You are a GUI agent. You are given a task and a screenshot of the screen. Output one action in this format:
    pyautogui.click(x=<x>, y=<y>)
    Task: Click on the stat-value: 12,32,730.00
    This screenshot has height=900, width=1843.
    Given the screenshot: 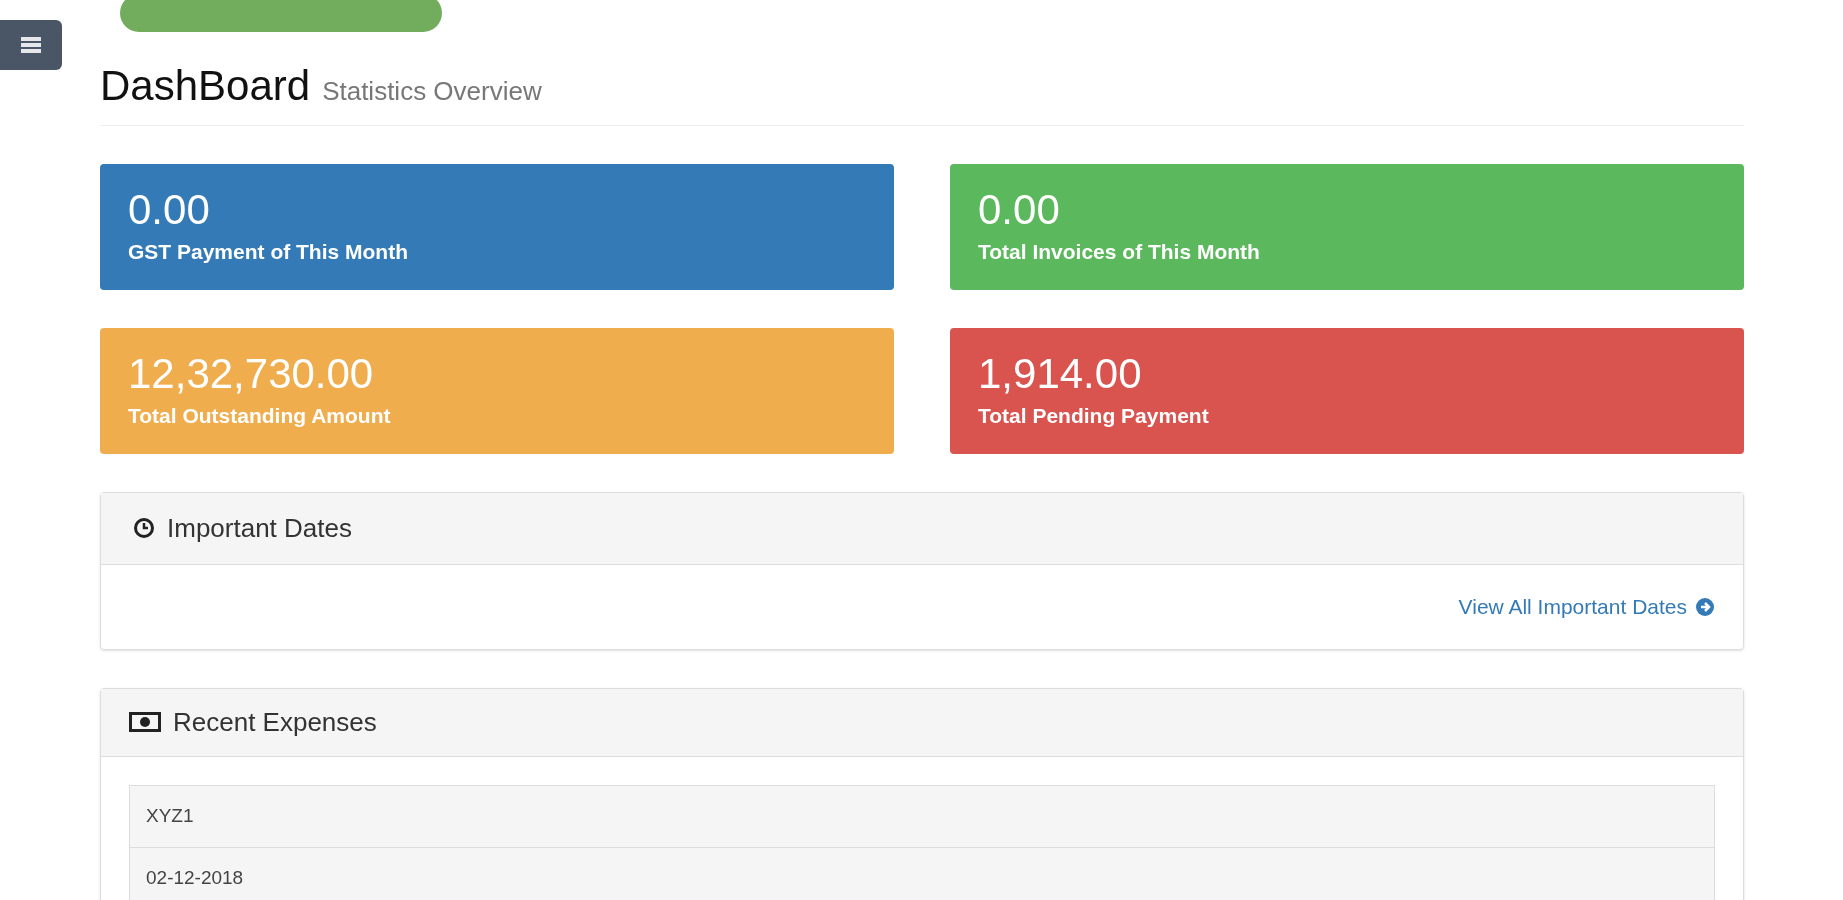 What is the action you would take?
    pyautogui.click(x=251, y=373)
    